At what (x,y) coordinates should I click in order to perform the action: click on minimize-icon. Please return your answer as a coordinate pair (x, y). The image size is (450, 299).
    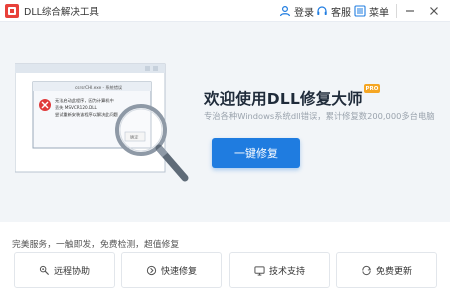
    Looking at the image, I should click on (410, 11).